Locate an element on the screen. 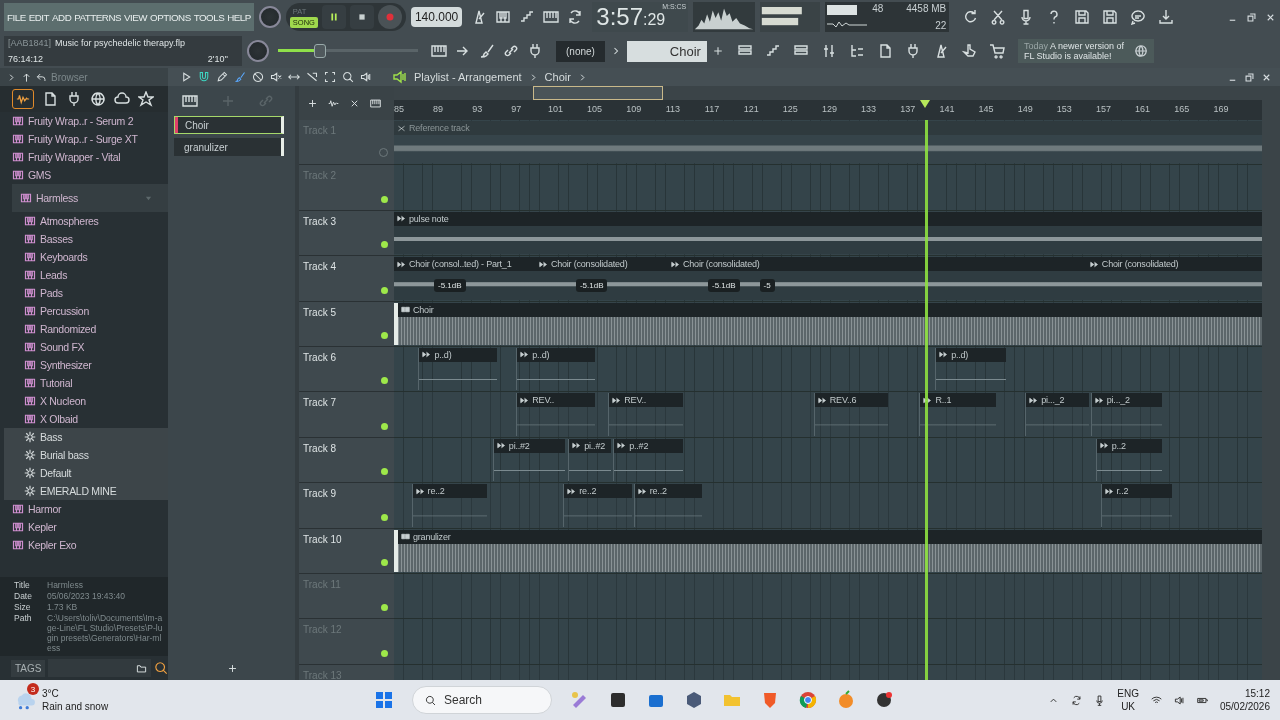 This screenshot has width=1280, height=720. select-icon is located at coordinates (330, 77).